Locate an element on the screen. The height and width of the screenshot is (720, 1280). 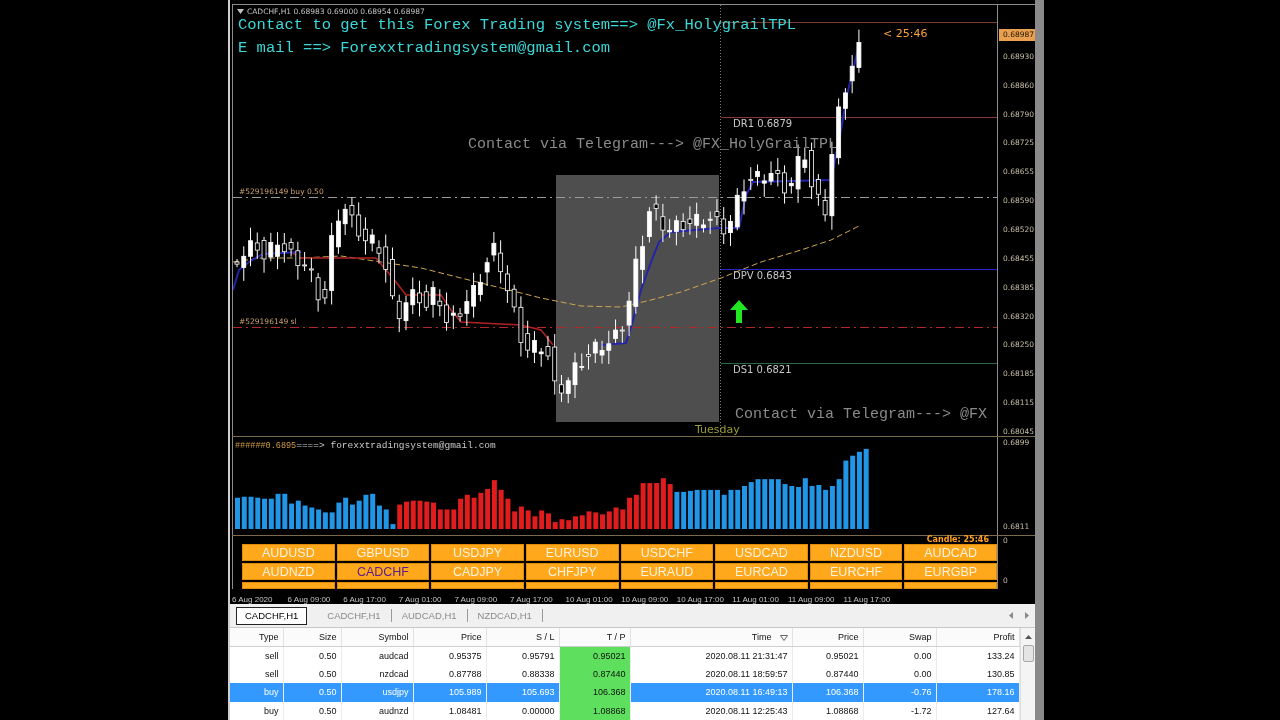
table-cell: 2020.08.11 21:31:47 is located at coordinates (711, 655).